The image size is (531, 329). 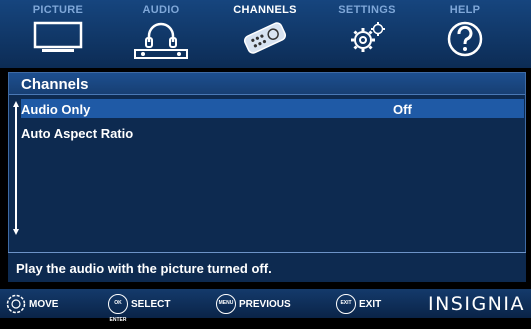 I want to click on tab-help: HELP, so click(x=465, y=34).